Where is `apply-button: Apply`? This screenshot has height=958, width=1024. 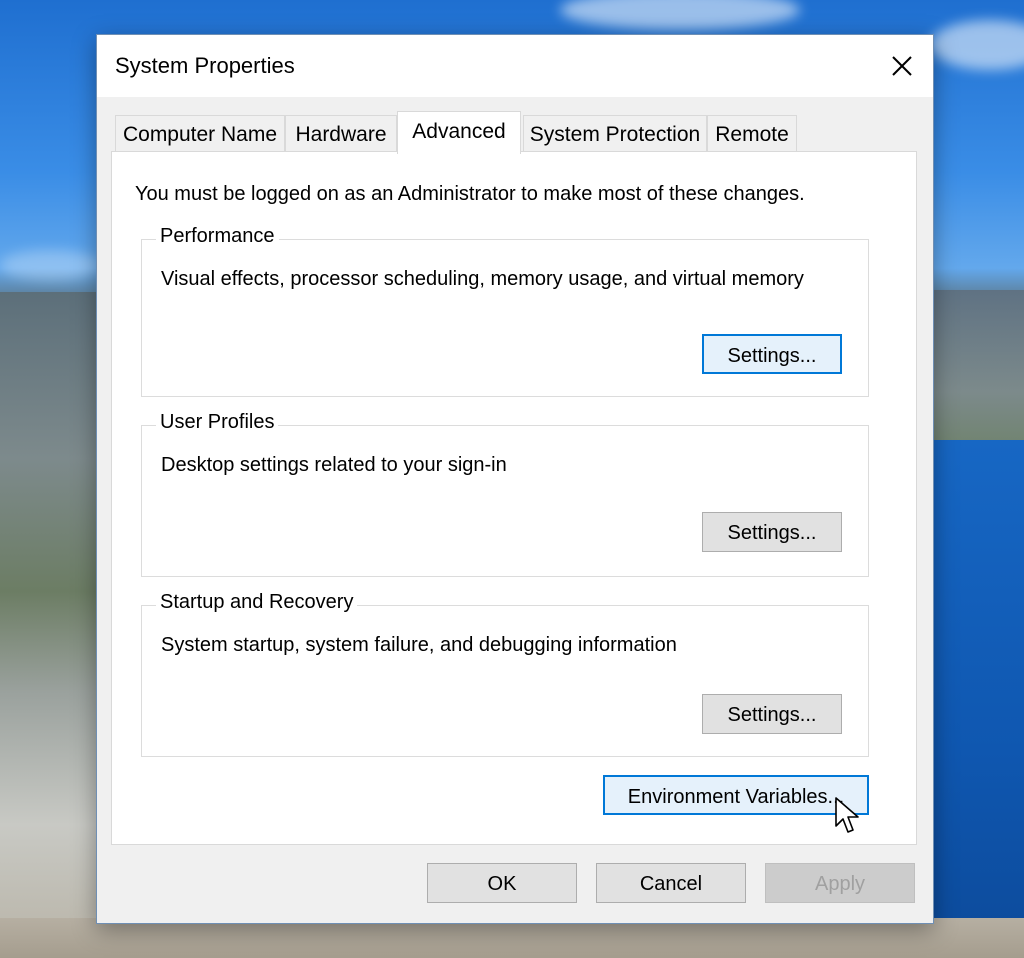
apply-button: Apply is located at coordinates (840, 883).